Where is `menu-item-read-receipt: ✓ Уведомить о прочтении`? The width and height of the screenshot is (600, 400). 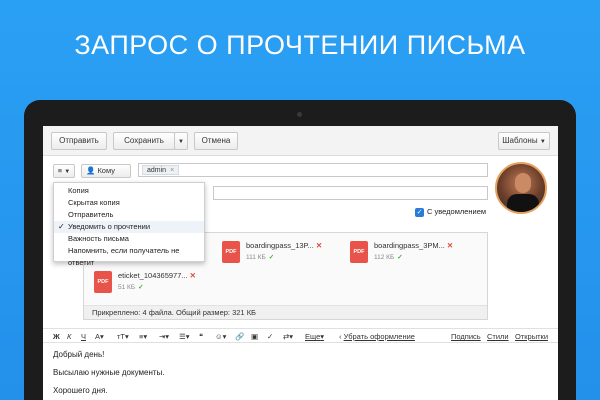 menu-item-read-receipt: ✓ Уведомить о прочтении is located at coordinates (129, 227).